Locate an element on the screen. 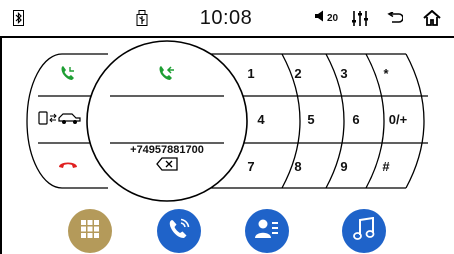 The width and height of the screenshot is (454, 254). backspace-icon is located at coordinates (167, 166).